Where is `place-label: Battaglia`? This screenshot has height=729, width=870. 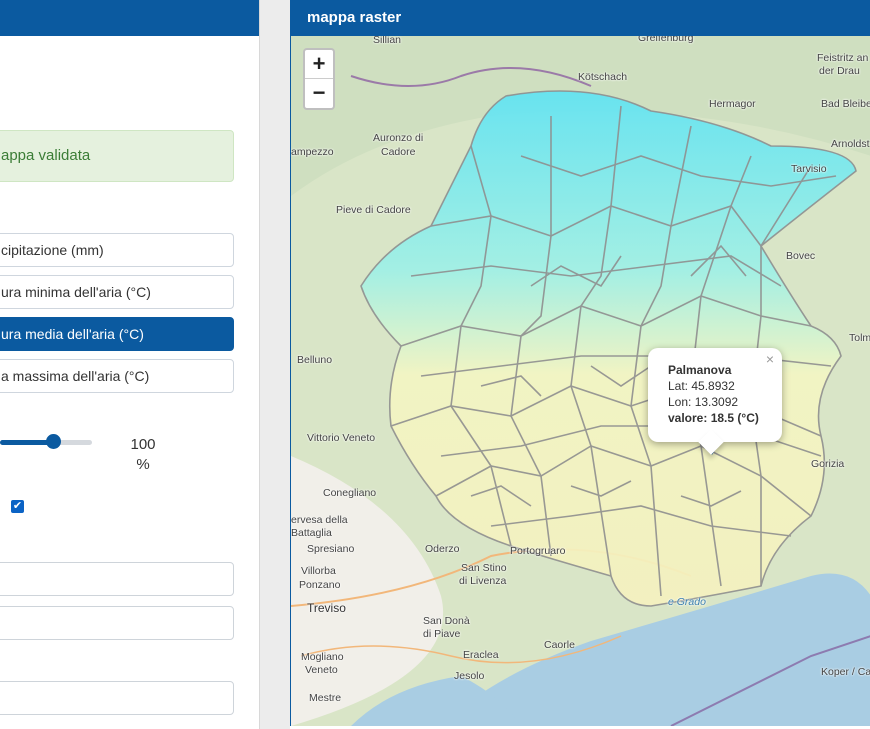
place-label: Battaglia is located at coordinates (311, 533).